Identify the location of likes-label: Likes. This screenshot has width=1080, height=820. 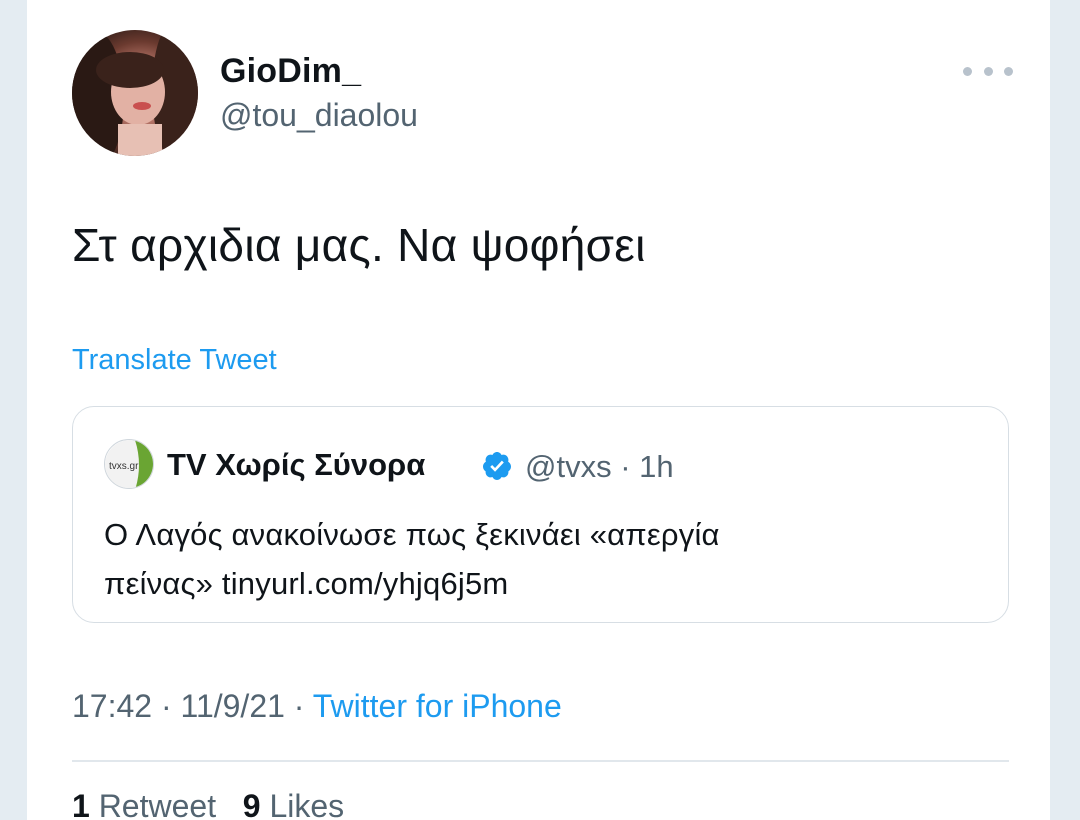
(307, 804).